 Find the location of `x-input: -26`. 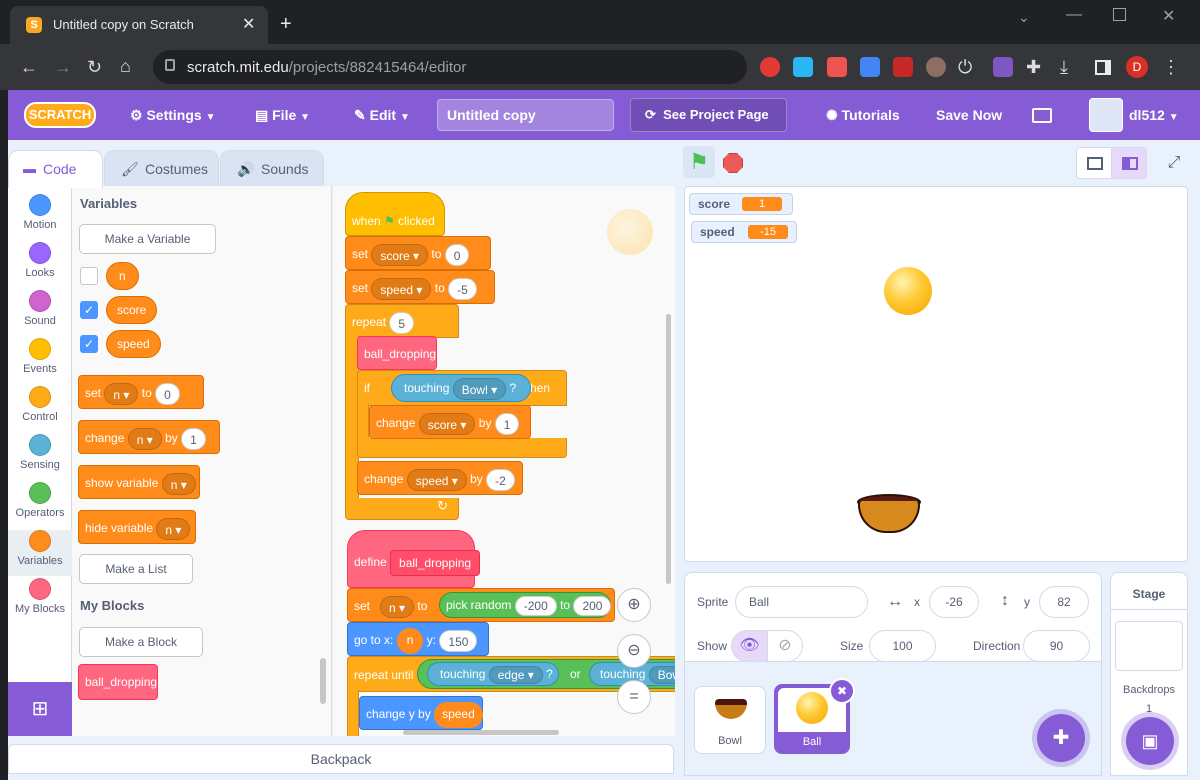

x-input: -26 is located at coordinates (954, 602).